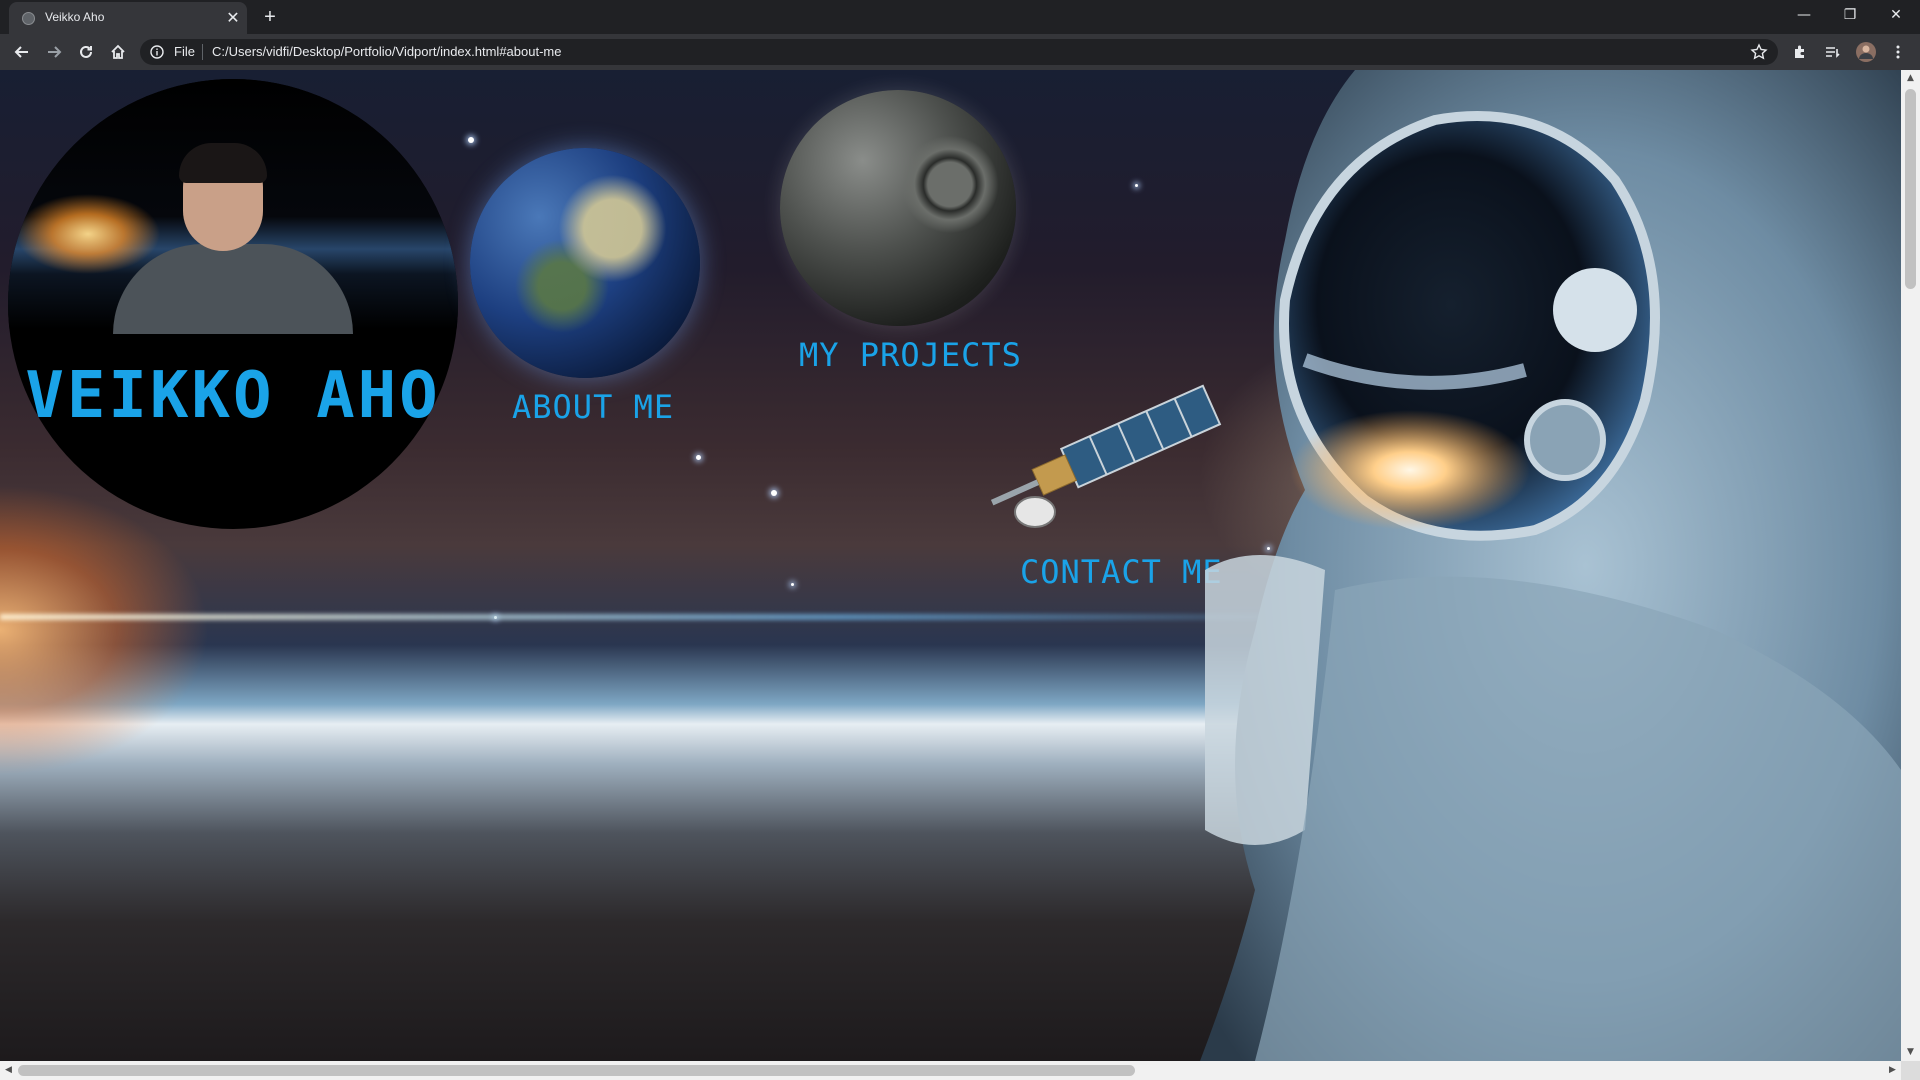 The width and height of the screenshot is (1920, 1080). Describe the element at coordinates (1910, 1052) in the screenshot. I see `scroll-down-arrow-icon: ▼` at that location.